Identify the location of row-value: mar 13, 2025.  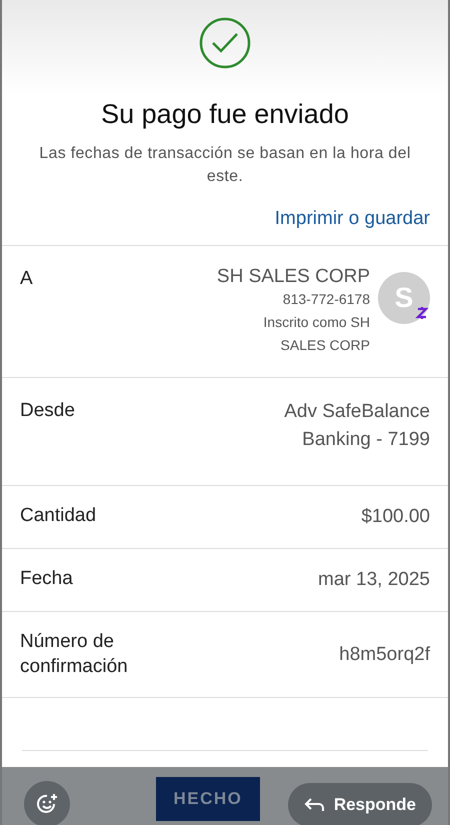
(374, 580).